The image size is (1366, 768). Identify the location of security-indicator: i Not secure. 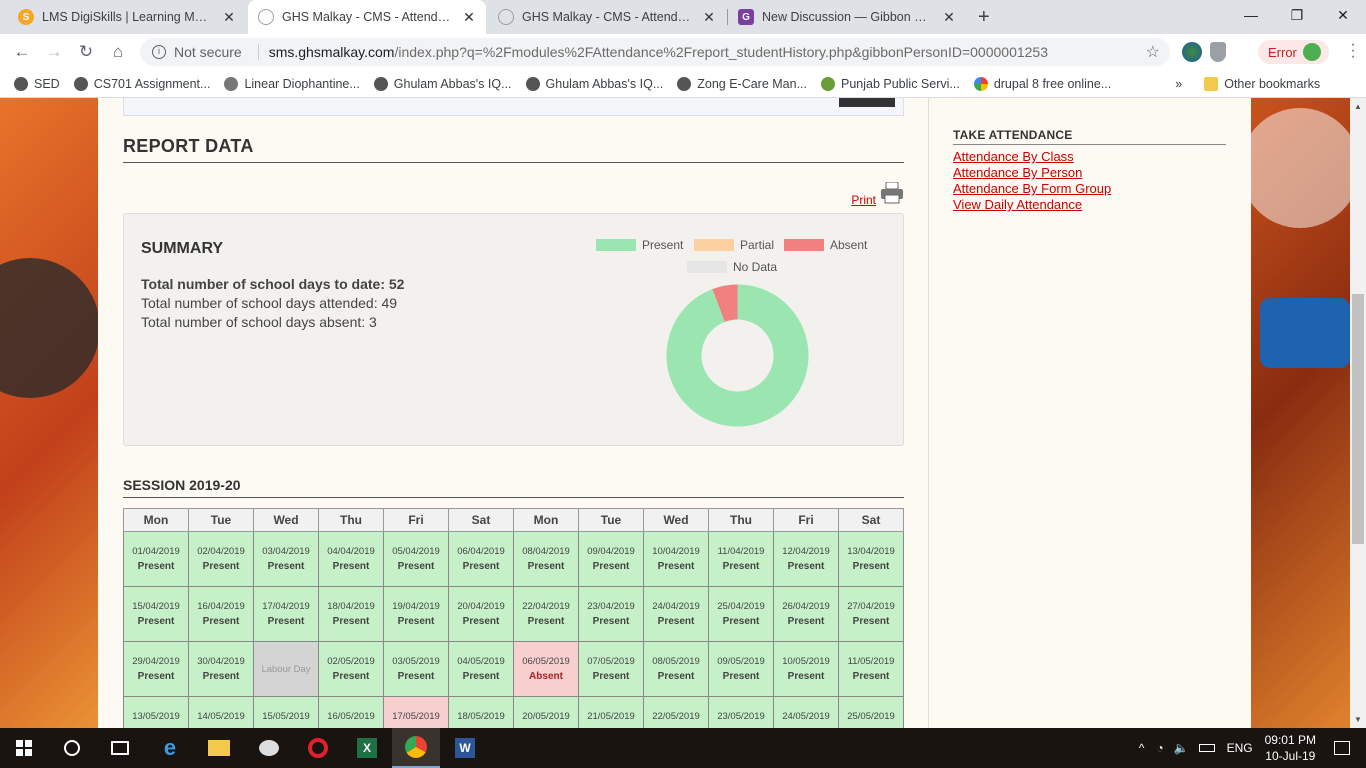
(197, 52).